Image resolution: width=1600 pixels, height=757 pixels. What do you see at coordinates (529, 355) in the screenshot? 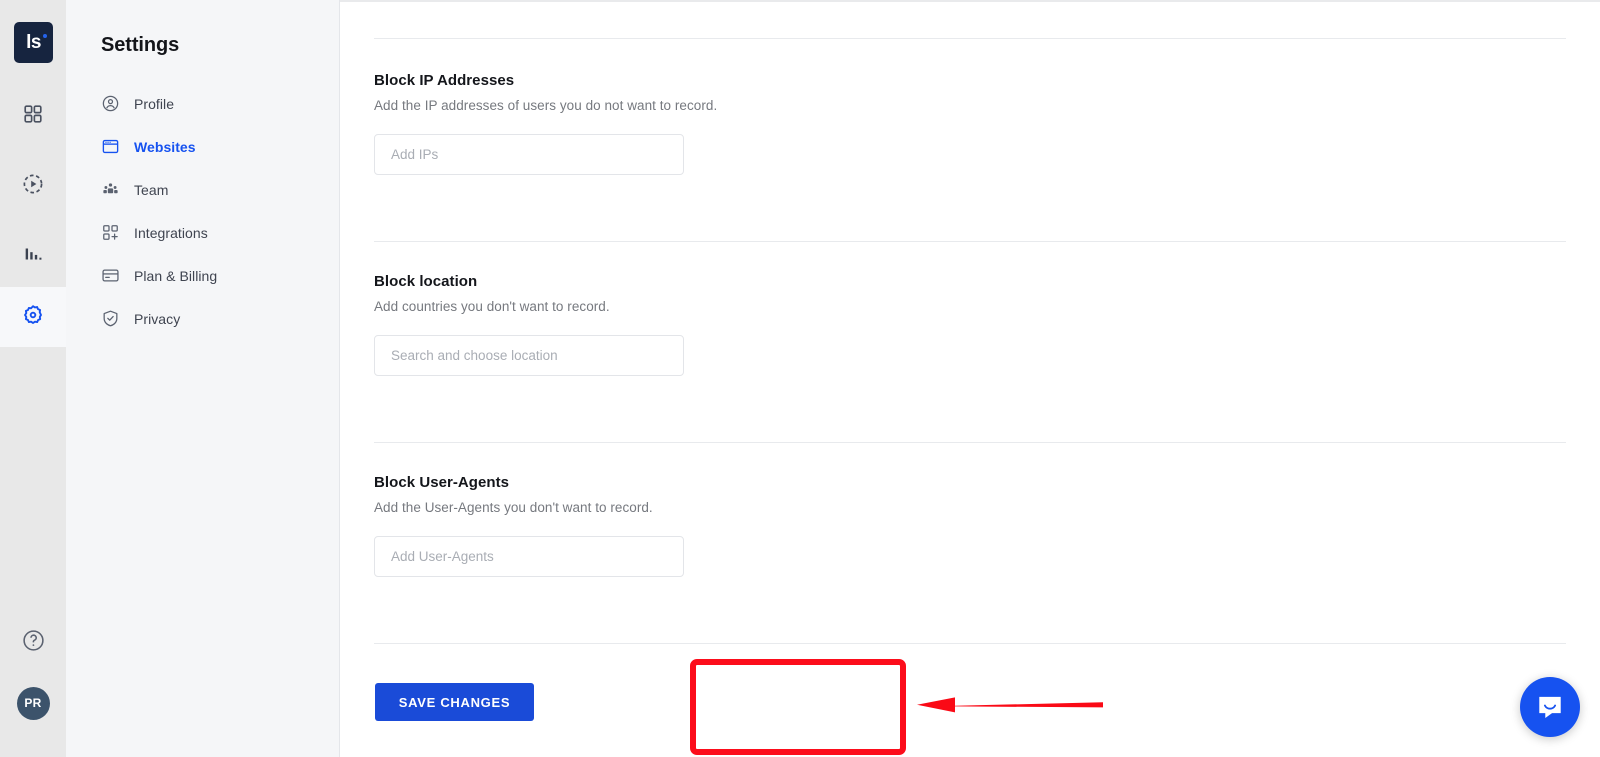
I see `block-location-input` at bounding box center [529, 355].